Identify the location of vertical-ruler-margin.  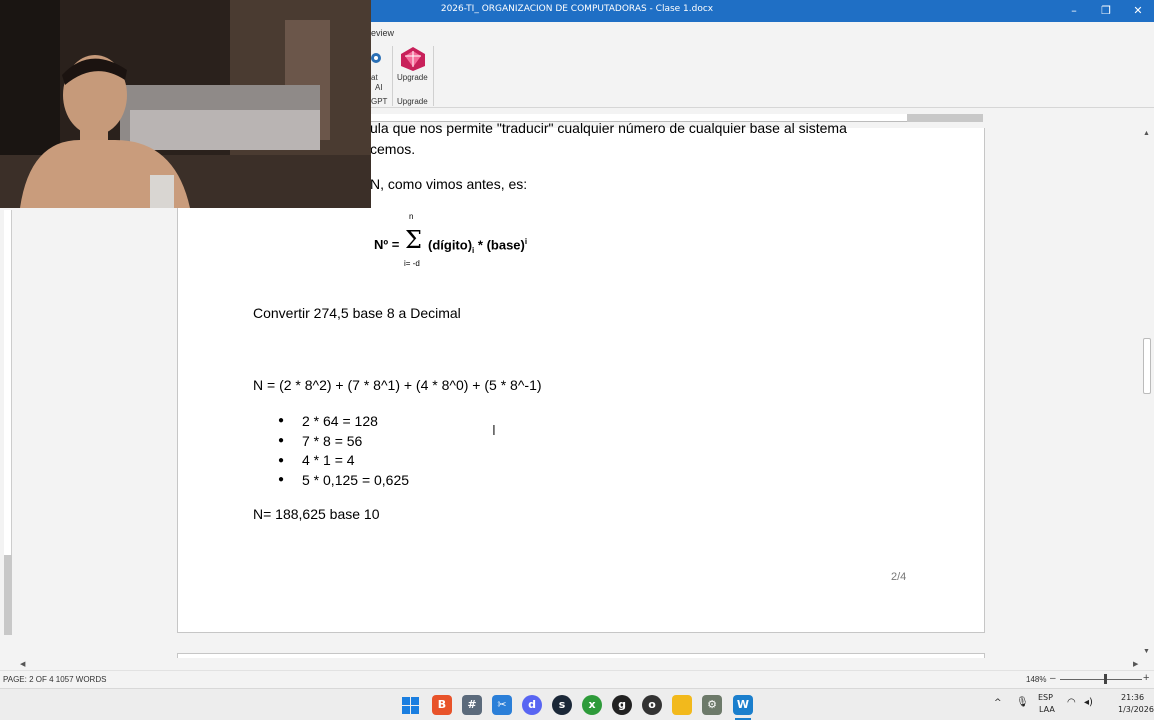
(8, 595).